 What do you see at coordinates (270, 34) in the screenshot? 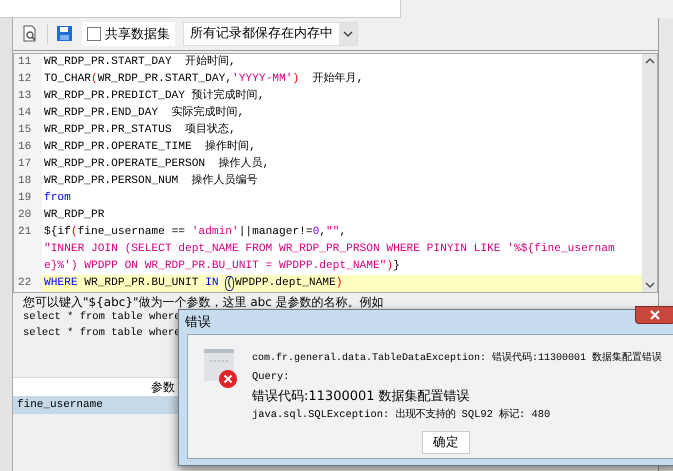
I see `storage-dropdown: 所有记录都保存在内存中` at bounding box center [270, 34].